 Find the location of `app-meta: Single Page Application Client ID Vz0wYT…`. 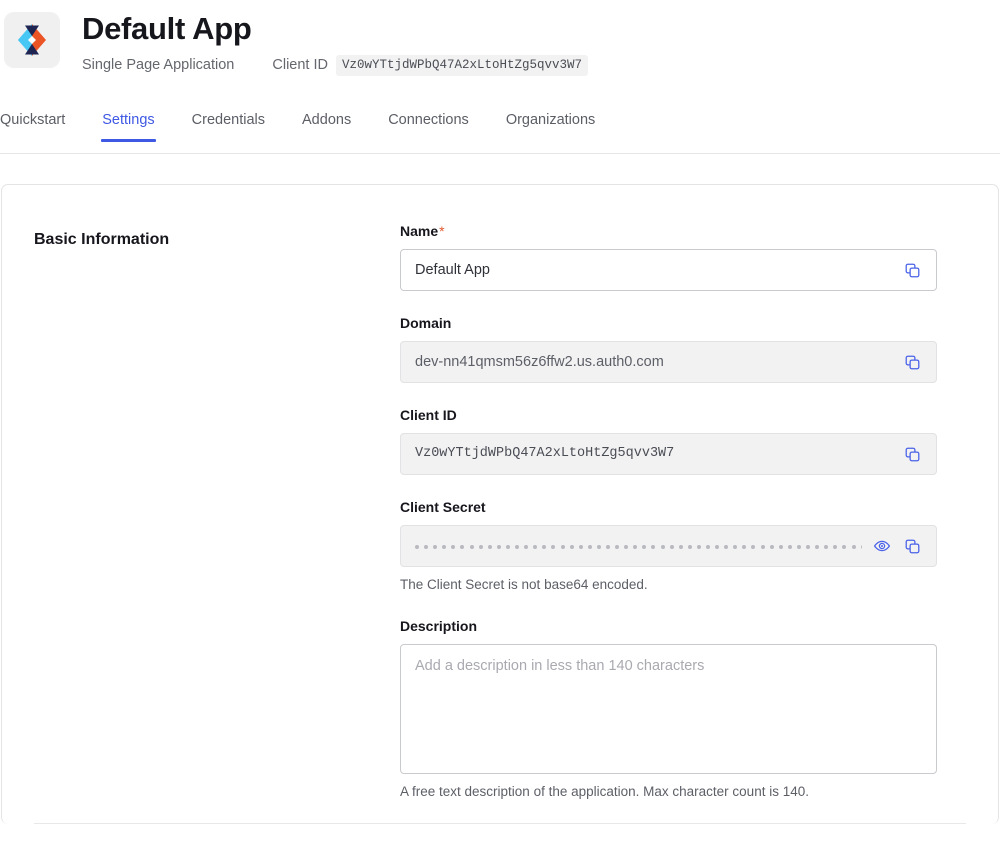

app-meta: Single Page Application Client ID Vz0wYT… is located at coordinates (335, 65).